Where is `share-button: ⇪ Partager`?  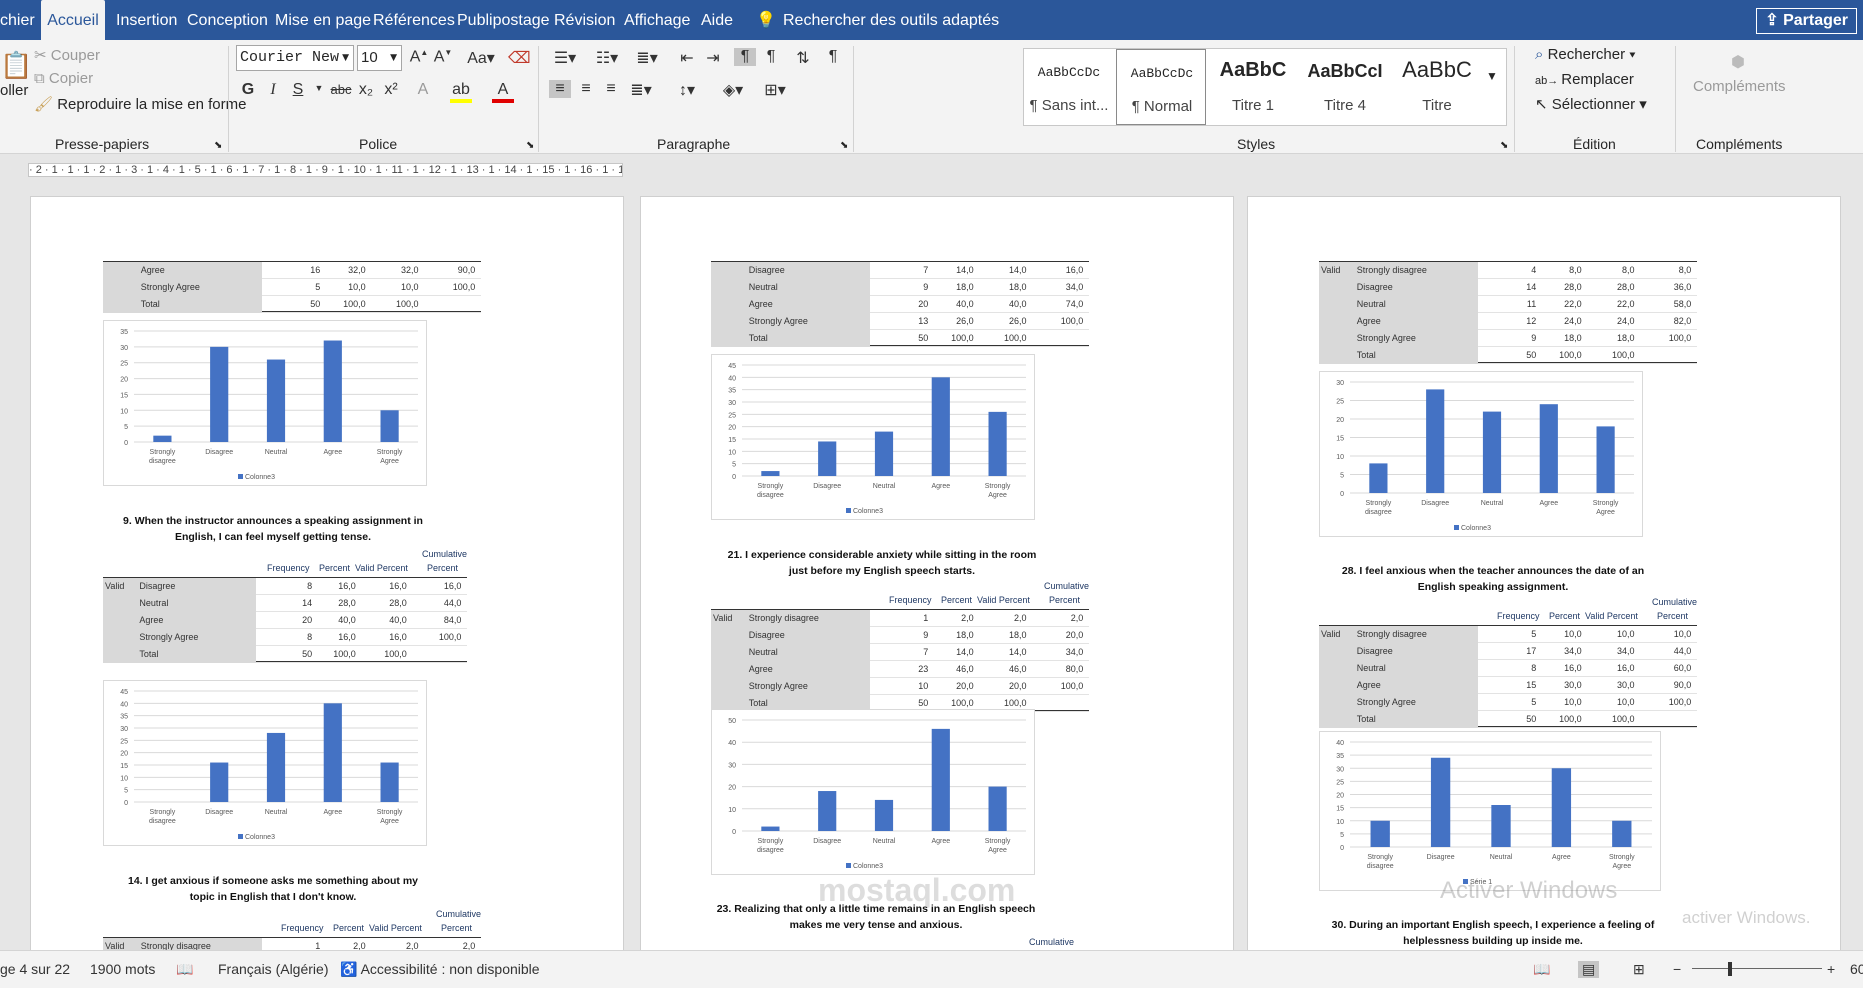
share-button: ⇪ Partager is located at coordinates (1806, 21).